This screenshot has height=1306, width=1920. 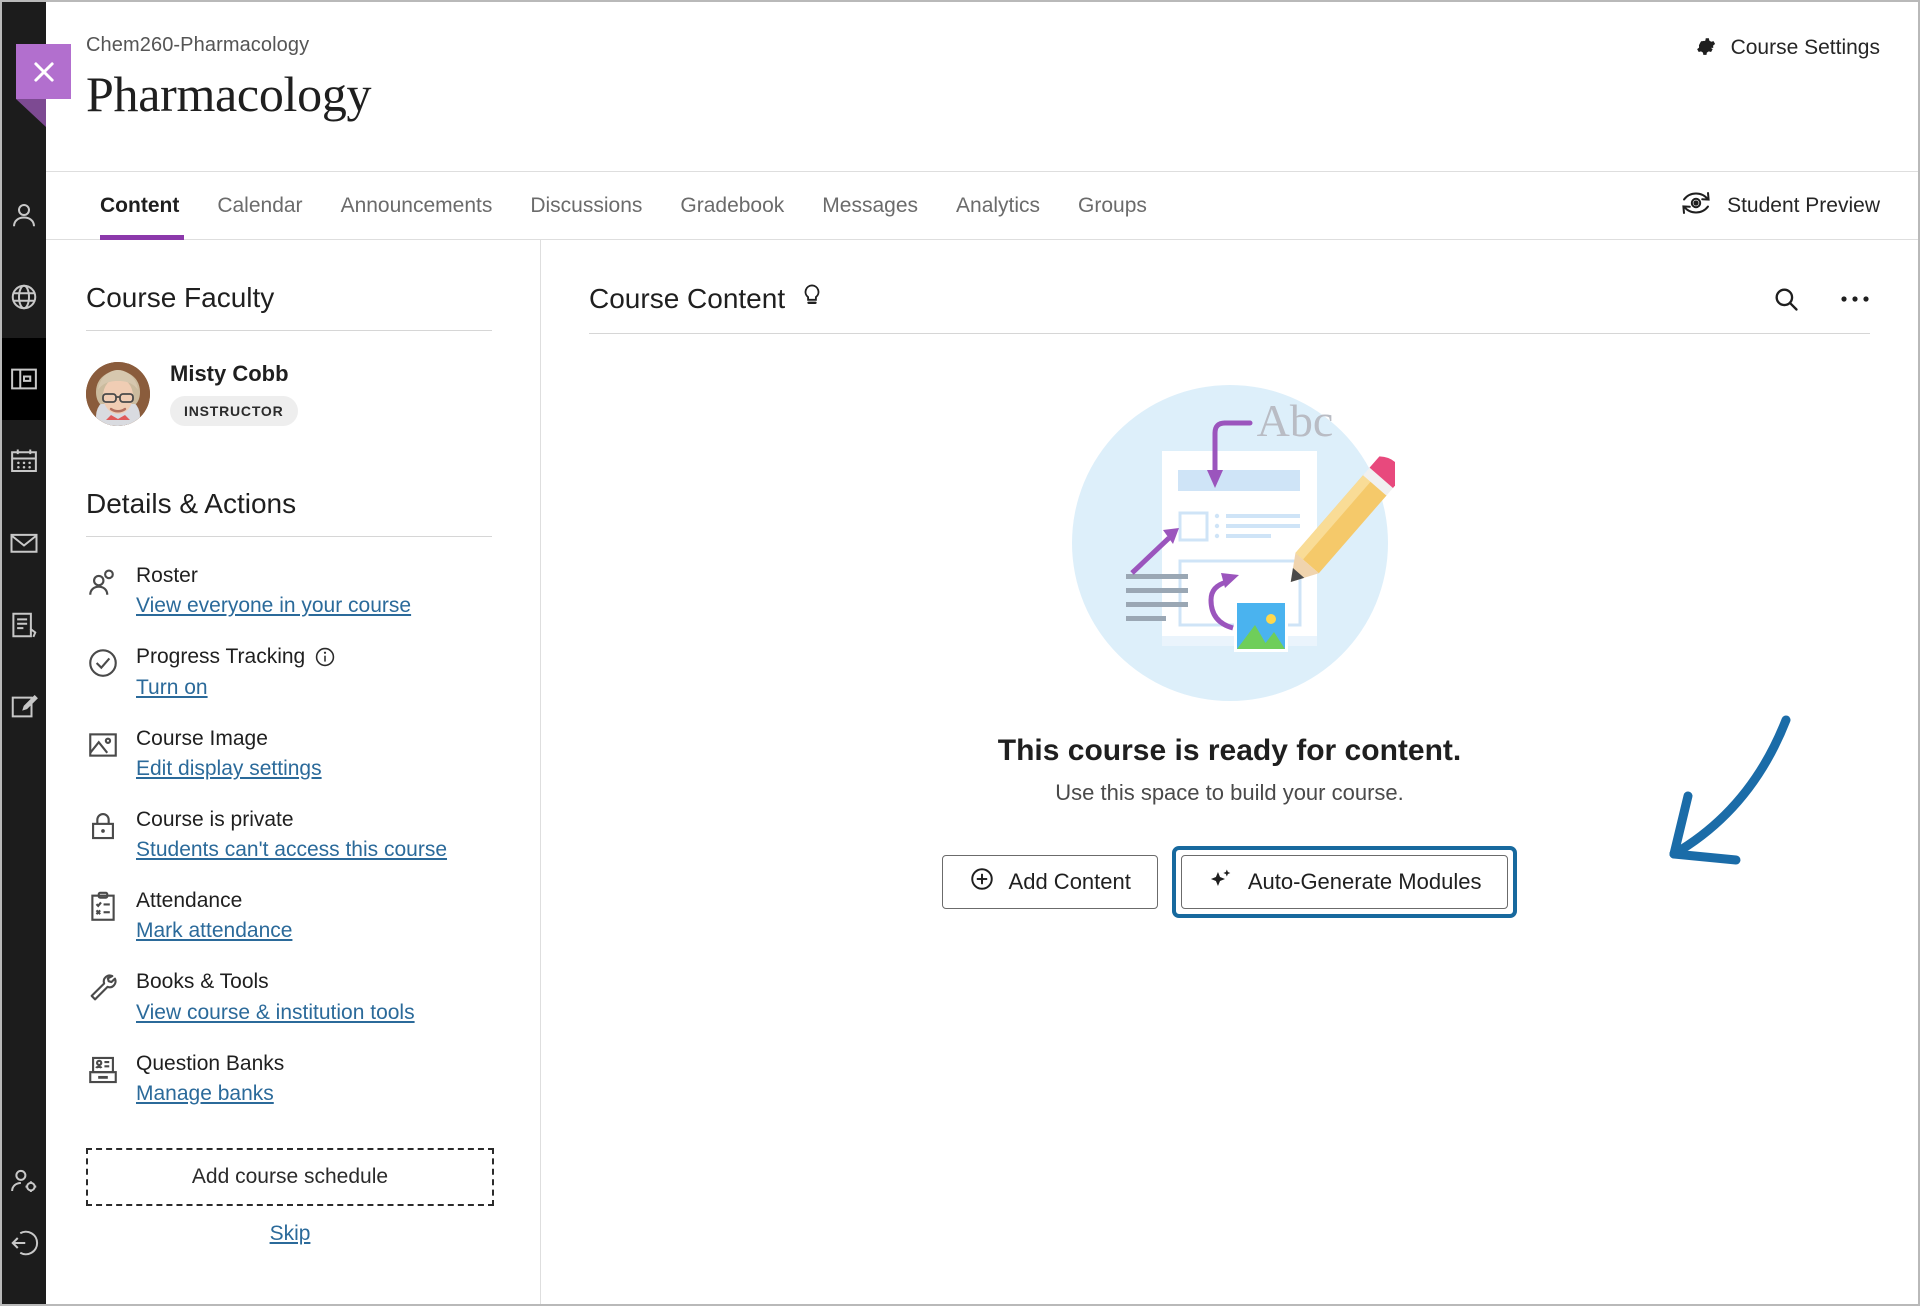 I want to click on courses-icon, so click(x=24, y=379).